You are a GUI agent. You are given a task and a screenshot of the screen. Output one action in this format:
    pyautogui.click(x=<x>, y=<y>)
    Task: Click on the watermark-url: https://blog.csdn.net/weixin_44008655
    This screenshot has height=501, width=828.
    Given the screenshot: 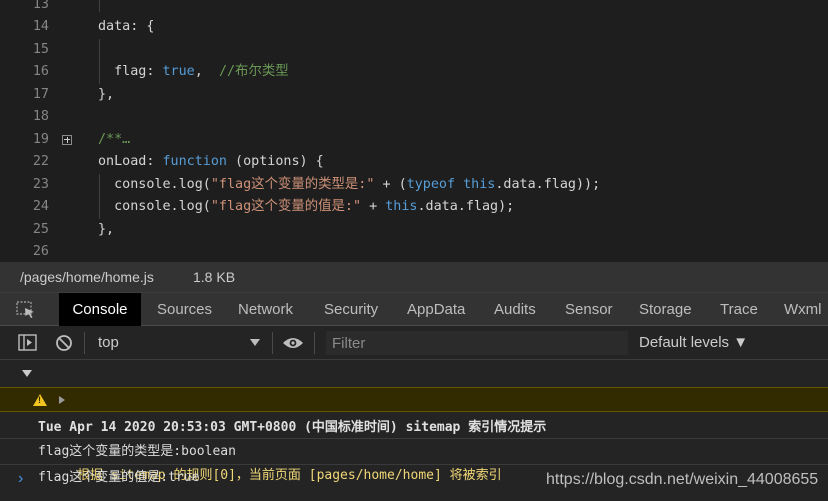 What is the action you would take?
    pyautogui.click(x=682, y=479)
    